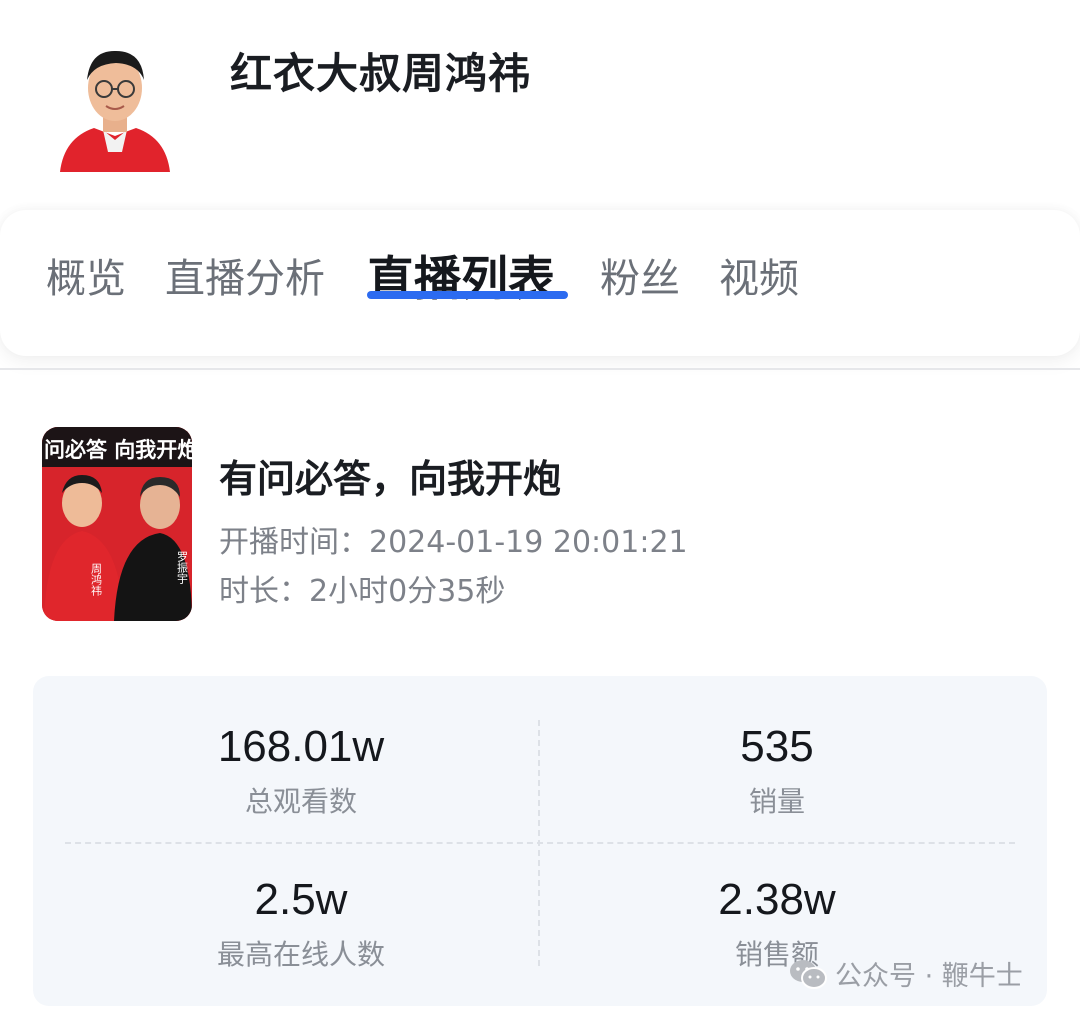 This screenshot has width=1080, height=1016. What do you see at coordinates (118, 450) in the screenshot?
I see `thumbnail-banner-text: 问必答 向我开炮` at bounding box center [118, 450].